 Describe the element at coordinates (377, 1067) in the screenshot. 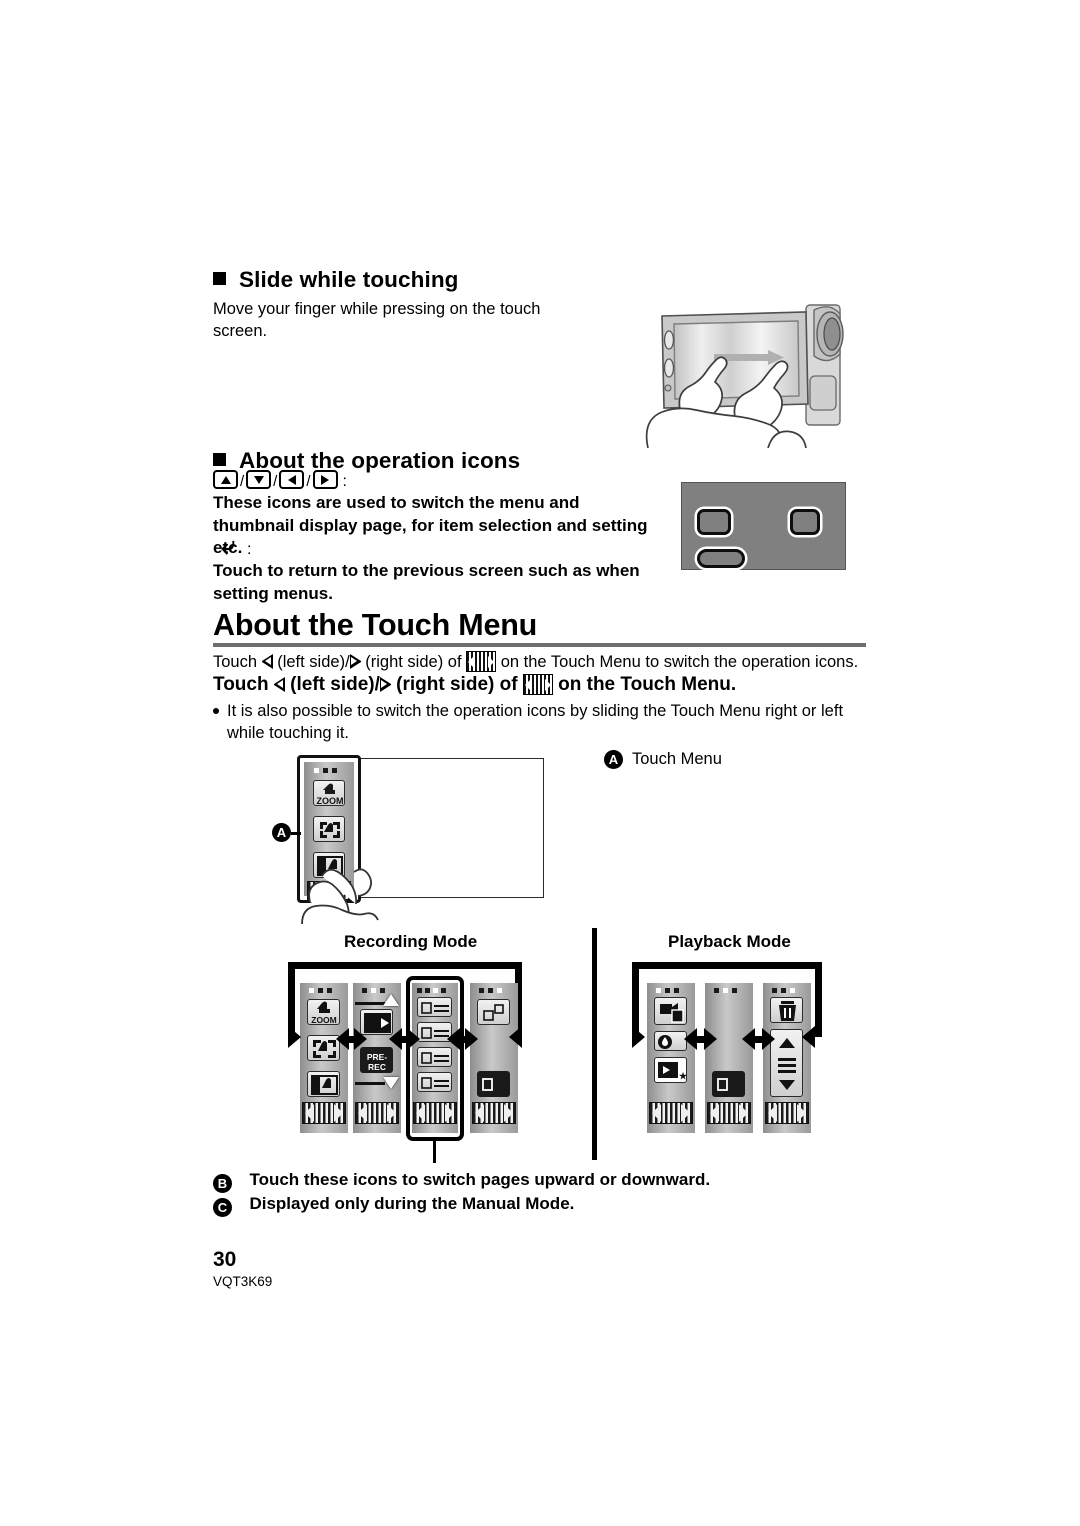

I see `svg-text: REC` at that location.